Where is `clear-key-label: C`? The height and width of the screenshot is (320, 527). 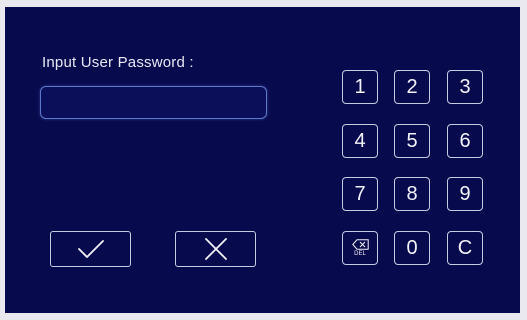
clear-key-label: C is located at coordinates (465, 247).